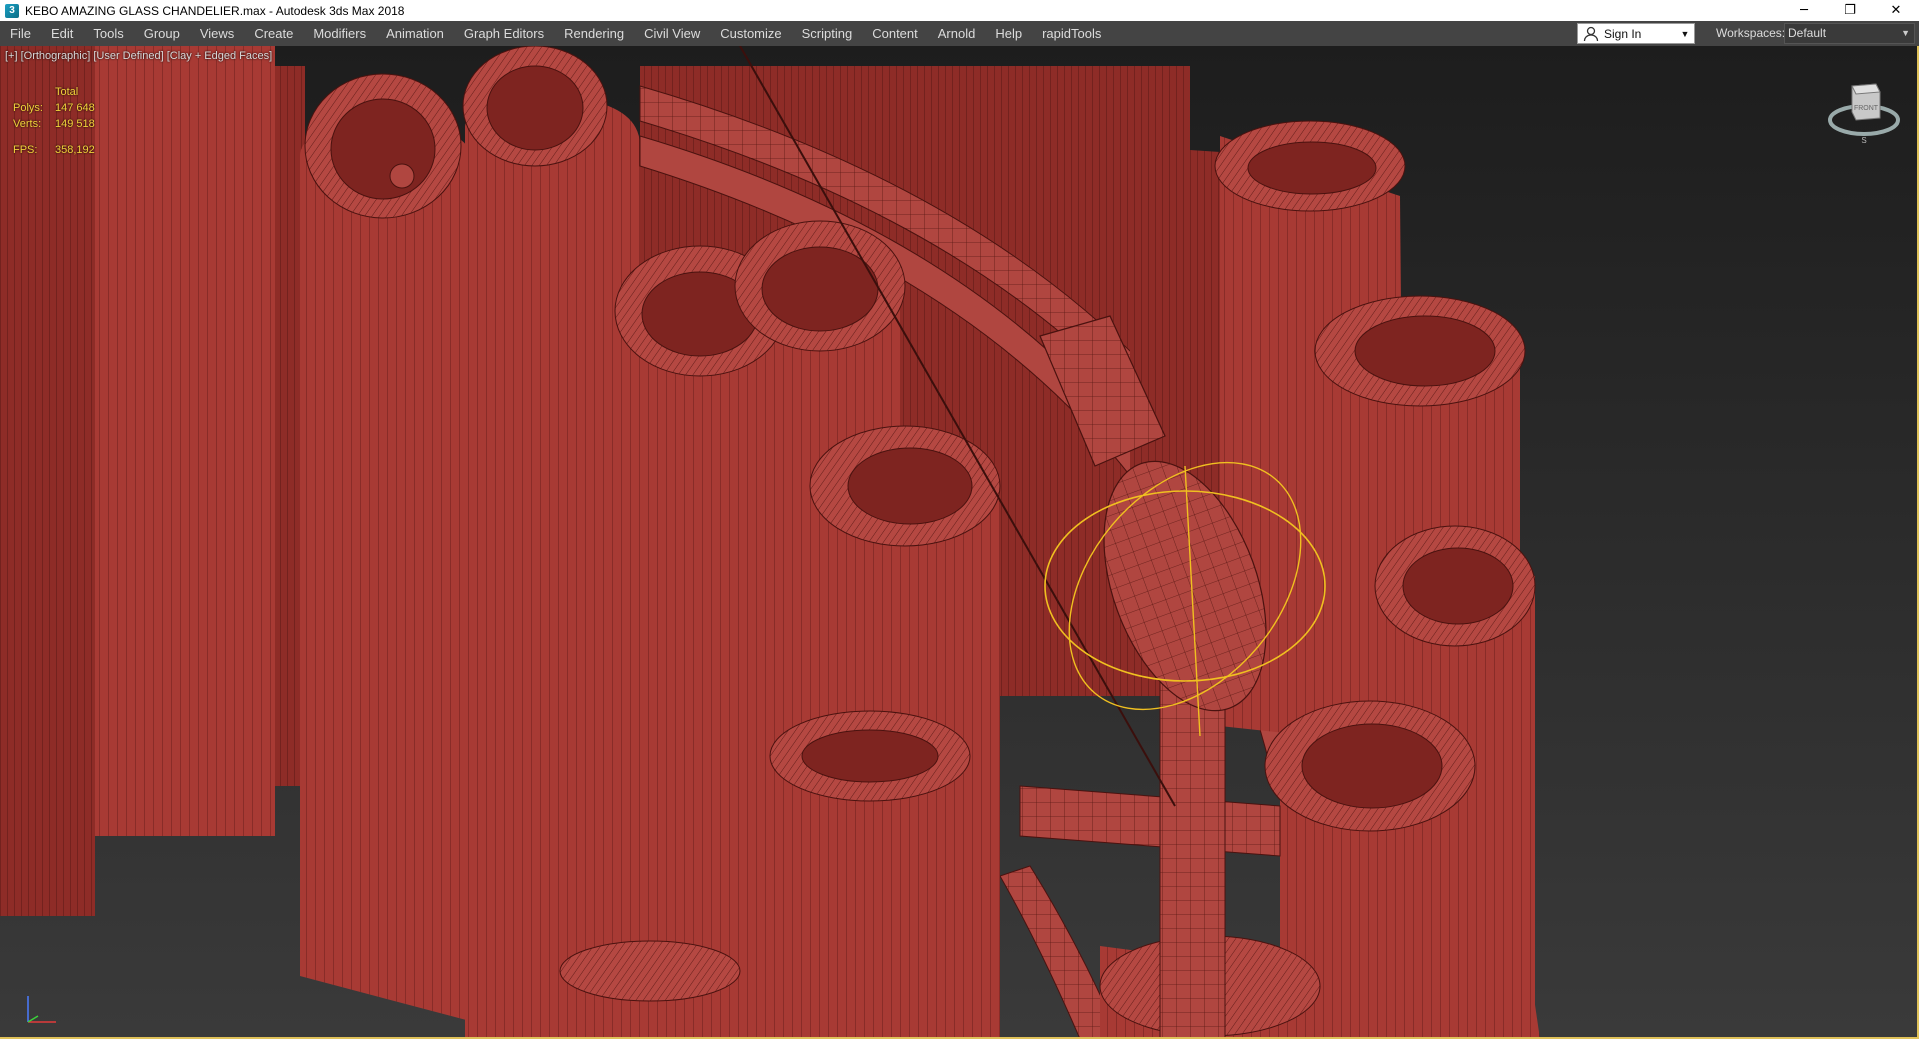 This screenshot has height=1039, width=1919. Describe the element at coordinates (217, 33) in the screenshot. I see `menu-views: Views` at that location.